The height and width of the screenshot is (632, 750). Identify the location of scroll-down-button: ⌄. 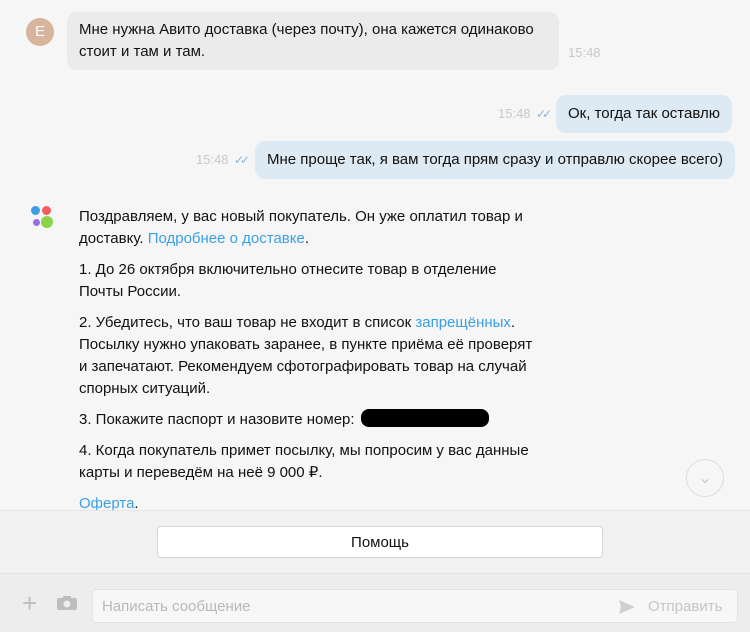
(705, 478).